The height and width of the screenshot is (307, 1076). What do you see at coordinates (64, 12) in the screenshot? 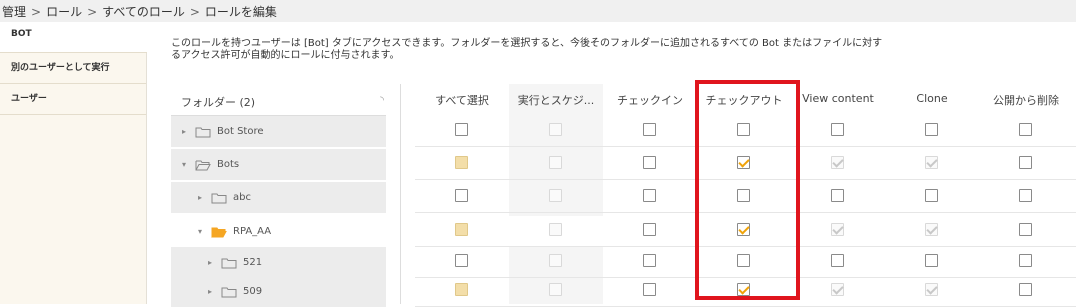
I see `breadcrumb-item: ロール` at bounding box center [64, 12].